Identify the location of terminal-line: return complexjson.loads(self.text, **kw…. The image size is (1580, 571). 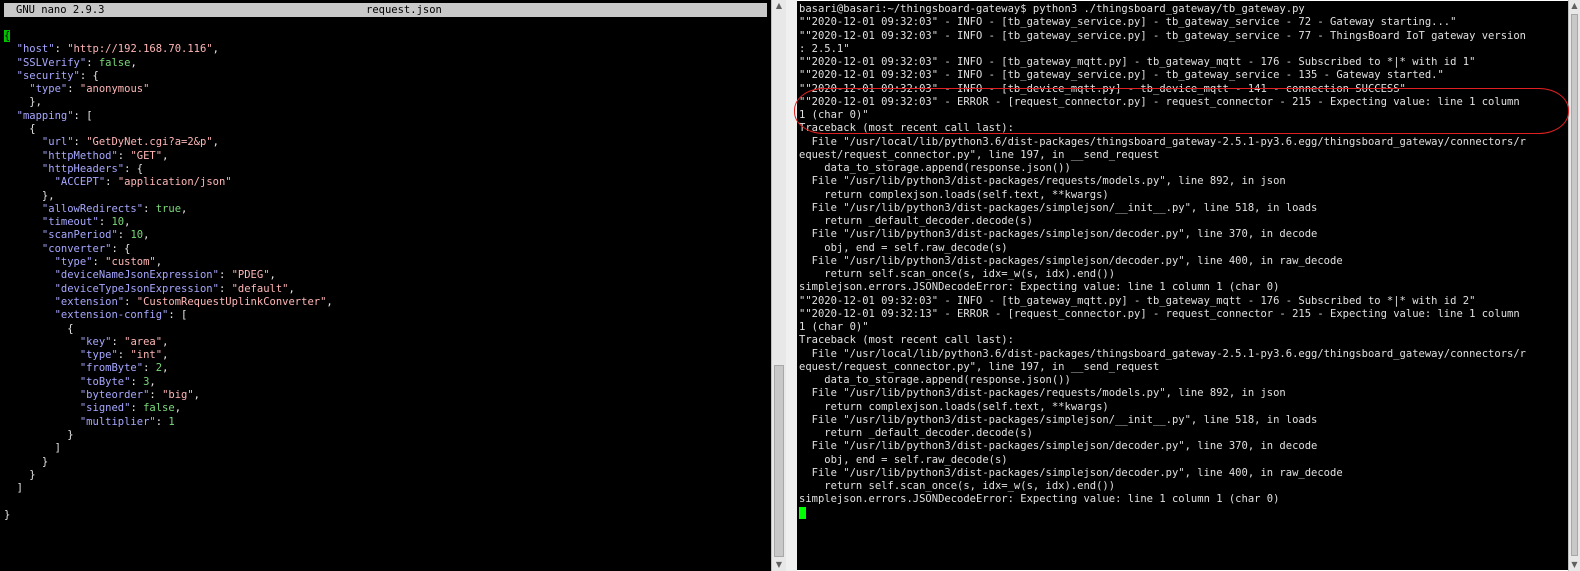
(954, 406).